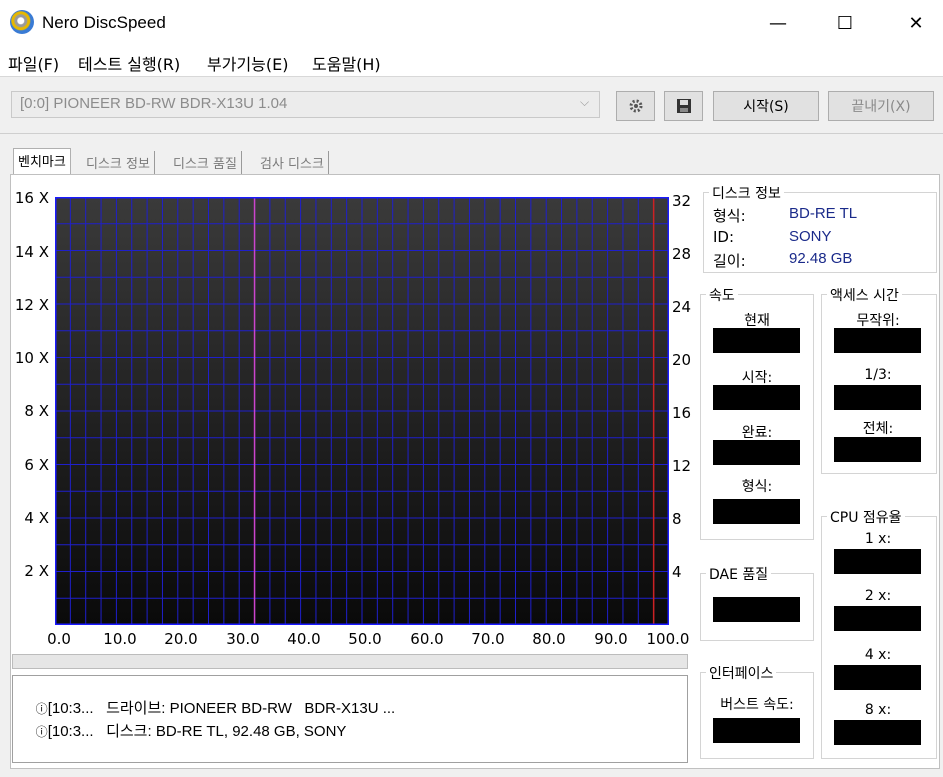  What do you see at coordinates (36, 411) in the screenshot?
I see `left-tick-8: 8 X` at bounding box center [36, 411].